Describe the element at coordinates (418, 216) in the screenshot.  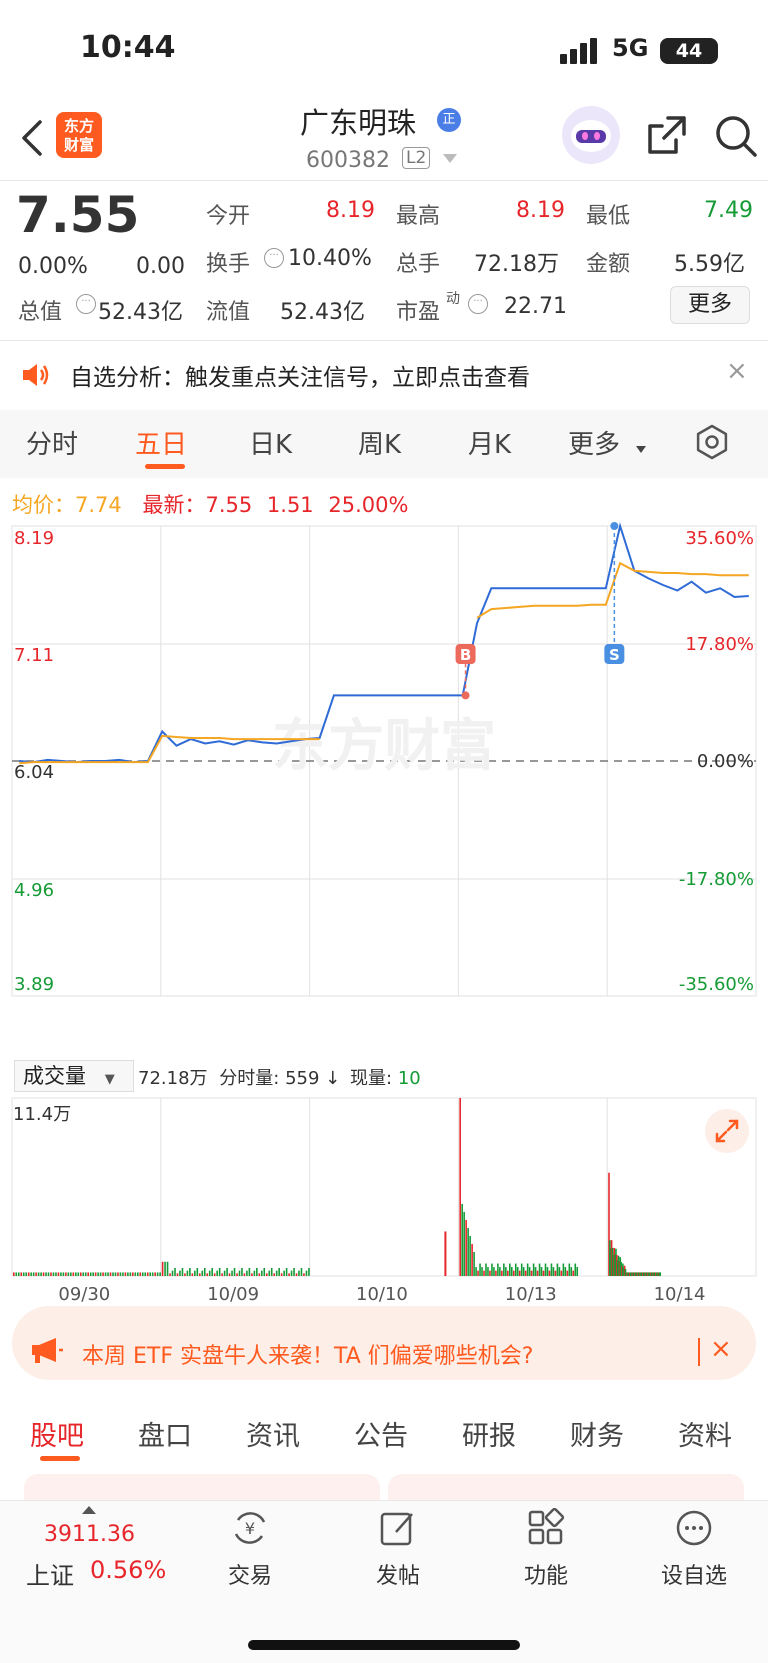
I see `high-label: 最高` at that location.